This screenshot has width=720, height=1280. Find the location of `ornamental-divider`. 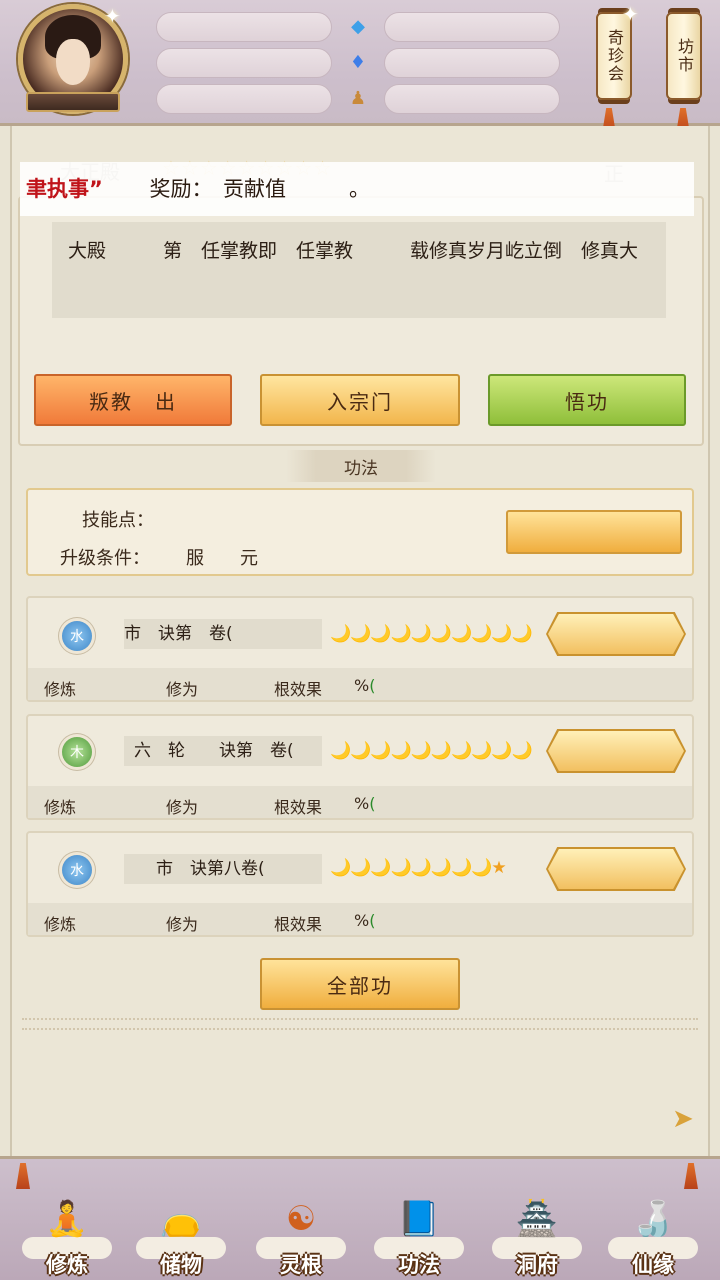

ornamental-divider is located at coordinates (360, 1024).